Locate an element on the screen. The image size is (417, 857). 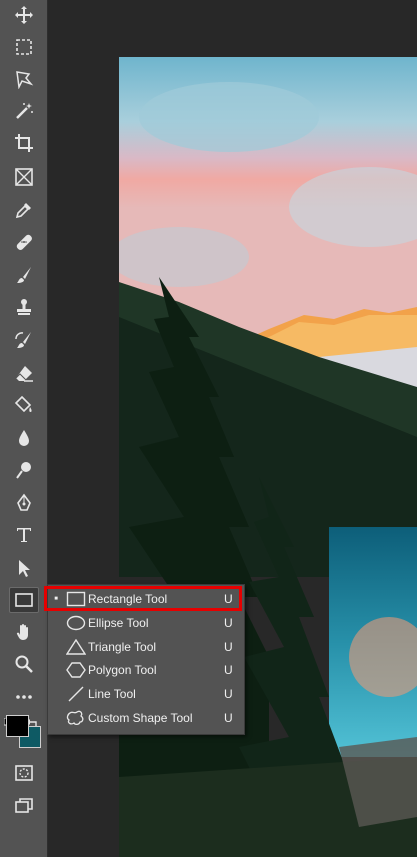
pen-icon is located at coordinates (24, 502).